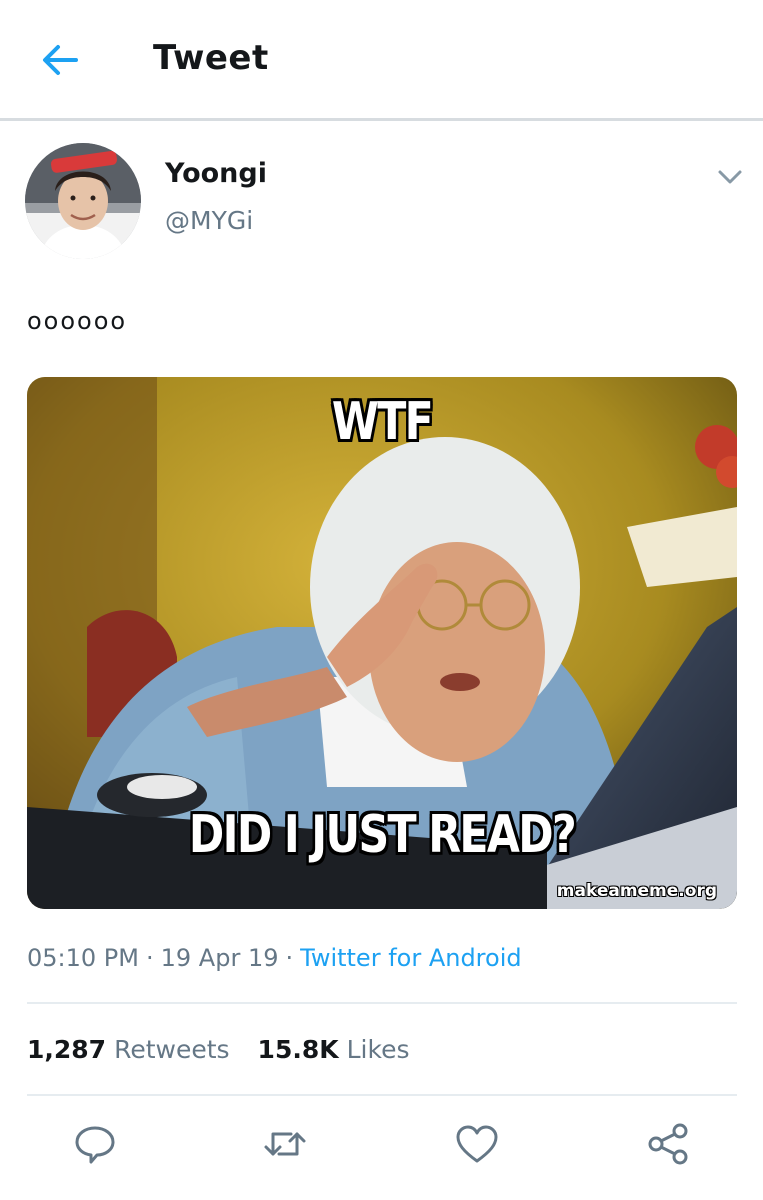 The image size is (763, 1200). I want to click on tweet-meta: 05:10 PM · 19 Apr 19 · Twitter for Android, so click(274, 958).